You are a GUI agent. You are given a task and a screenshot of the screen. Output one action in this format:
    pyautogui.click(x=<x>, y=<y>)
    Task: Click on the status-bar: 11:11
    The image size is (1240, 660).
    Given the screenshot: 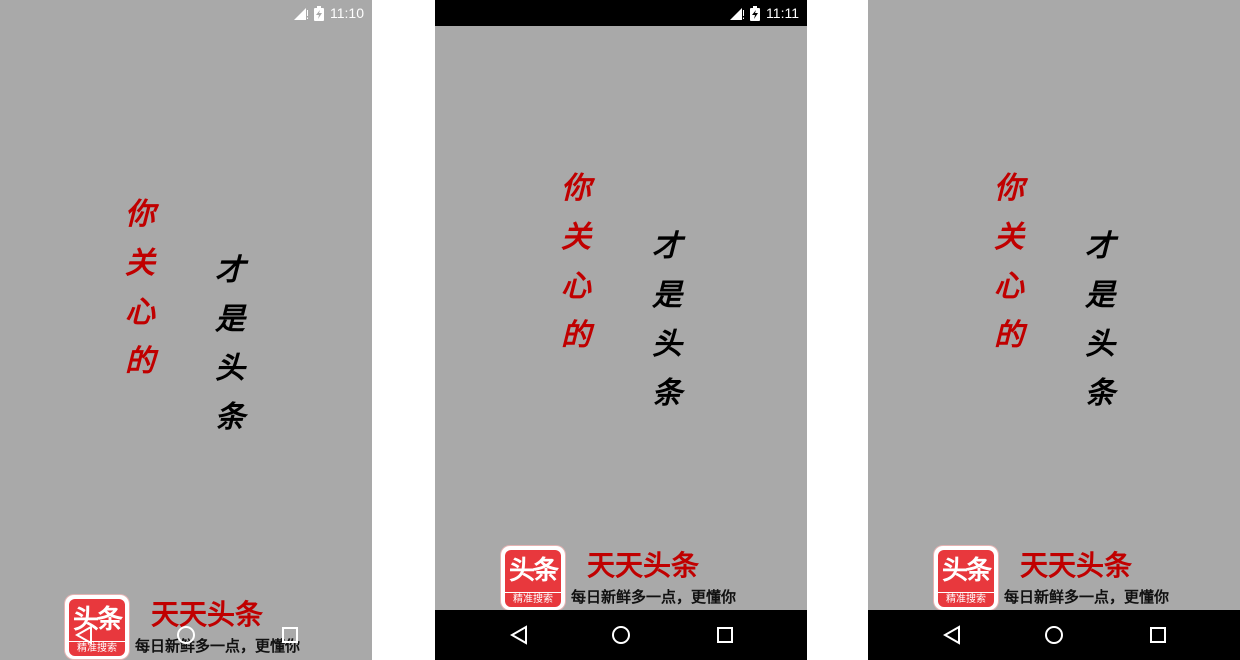 What is the action you would take?
    pyautogui.click(x=621, y=13)
    